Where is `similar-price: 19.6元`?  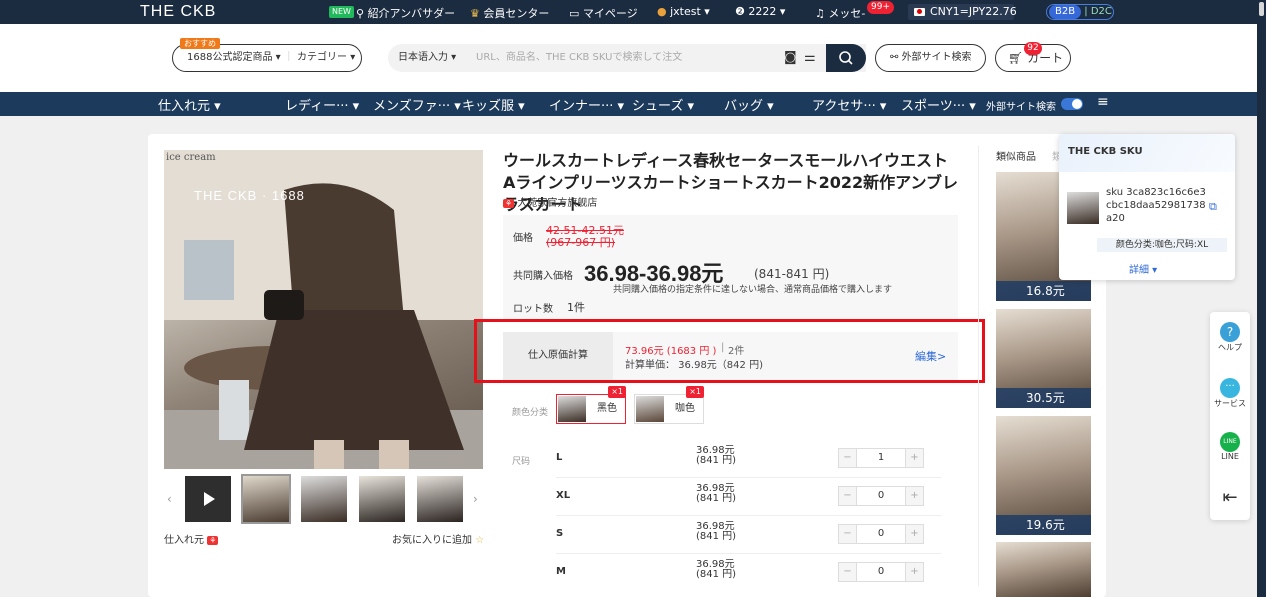 similar-price: 19.6元 is located at coordinates (1043, 525).